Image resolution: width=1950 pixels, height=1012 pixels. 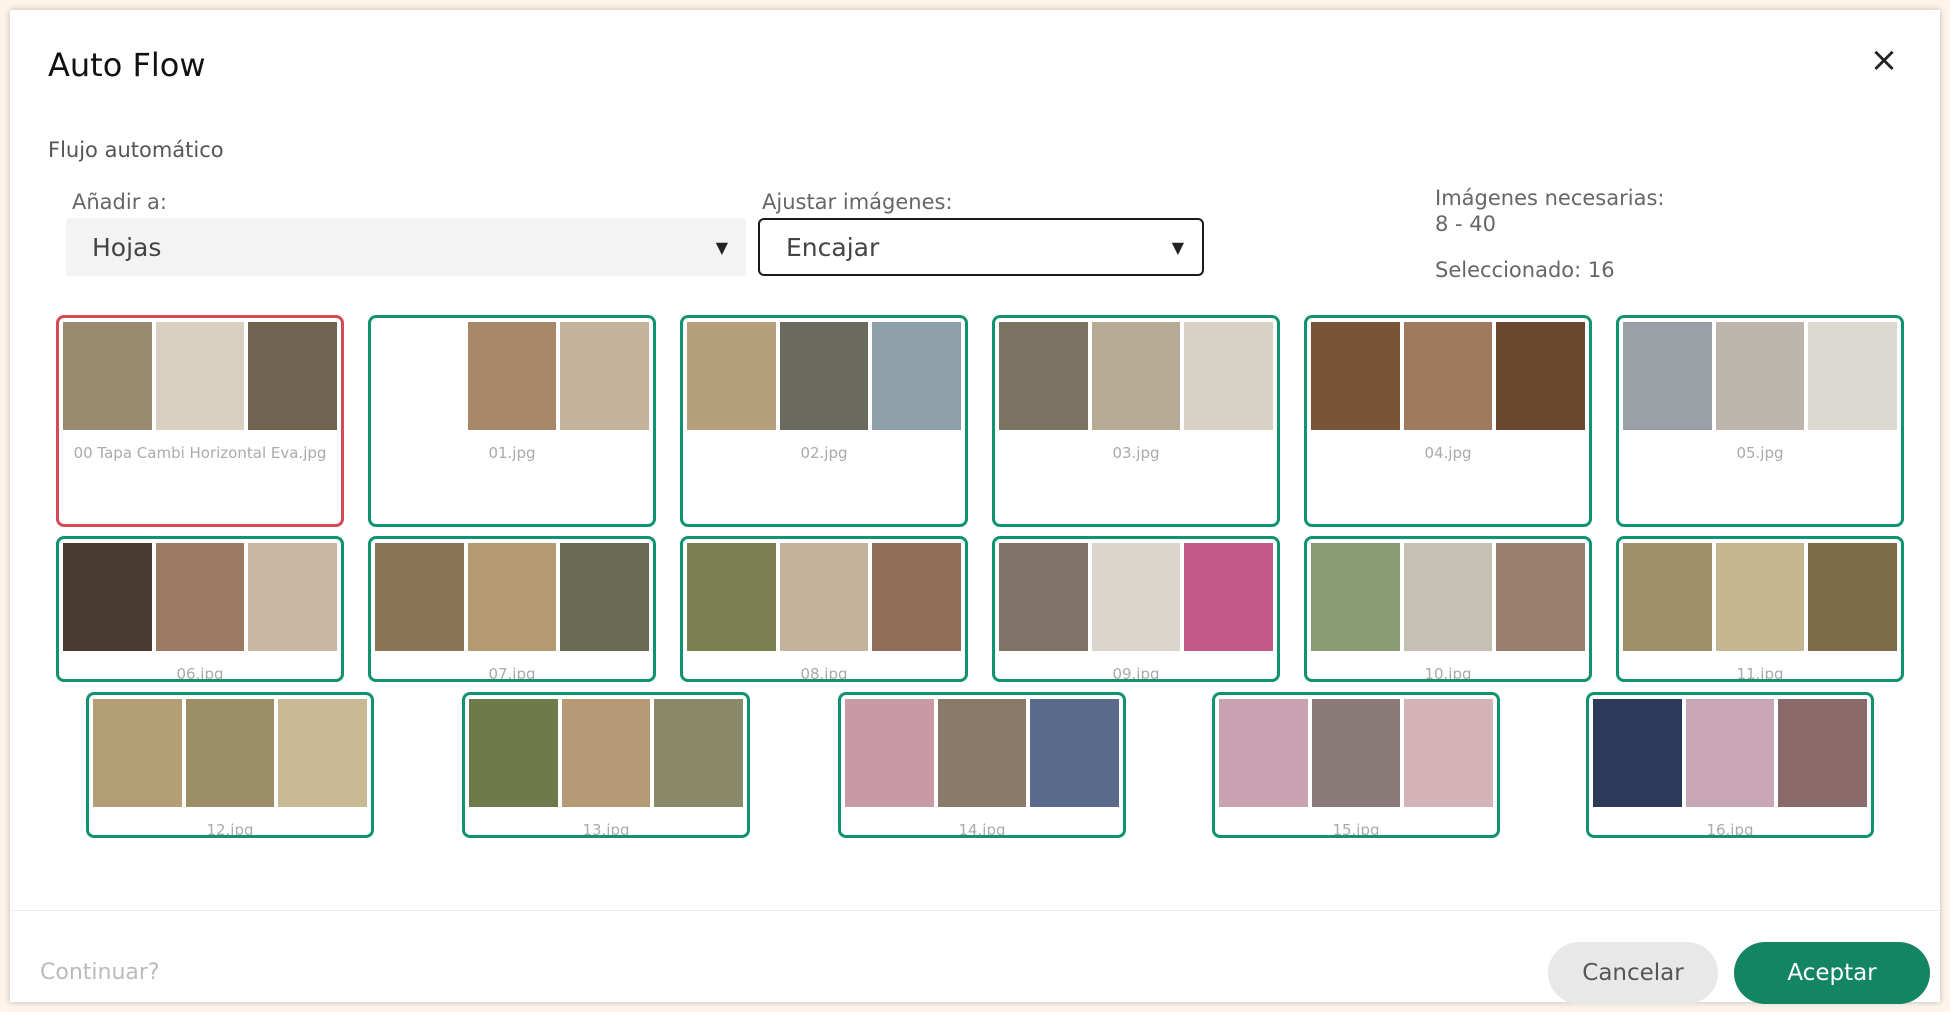 I want to click on thumbnail-item: 16.jpg, so click(x=1730, y=765).